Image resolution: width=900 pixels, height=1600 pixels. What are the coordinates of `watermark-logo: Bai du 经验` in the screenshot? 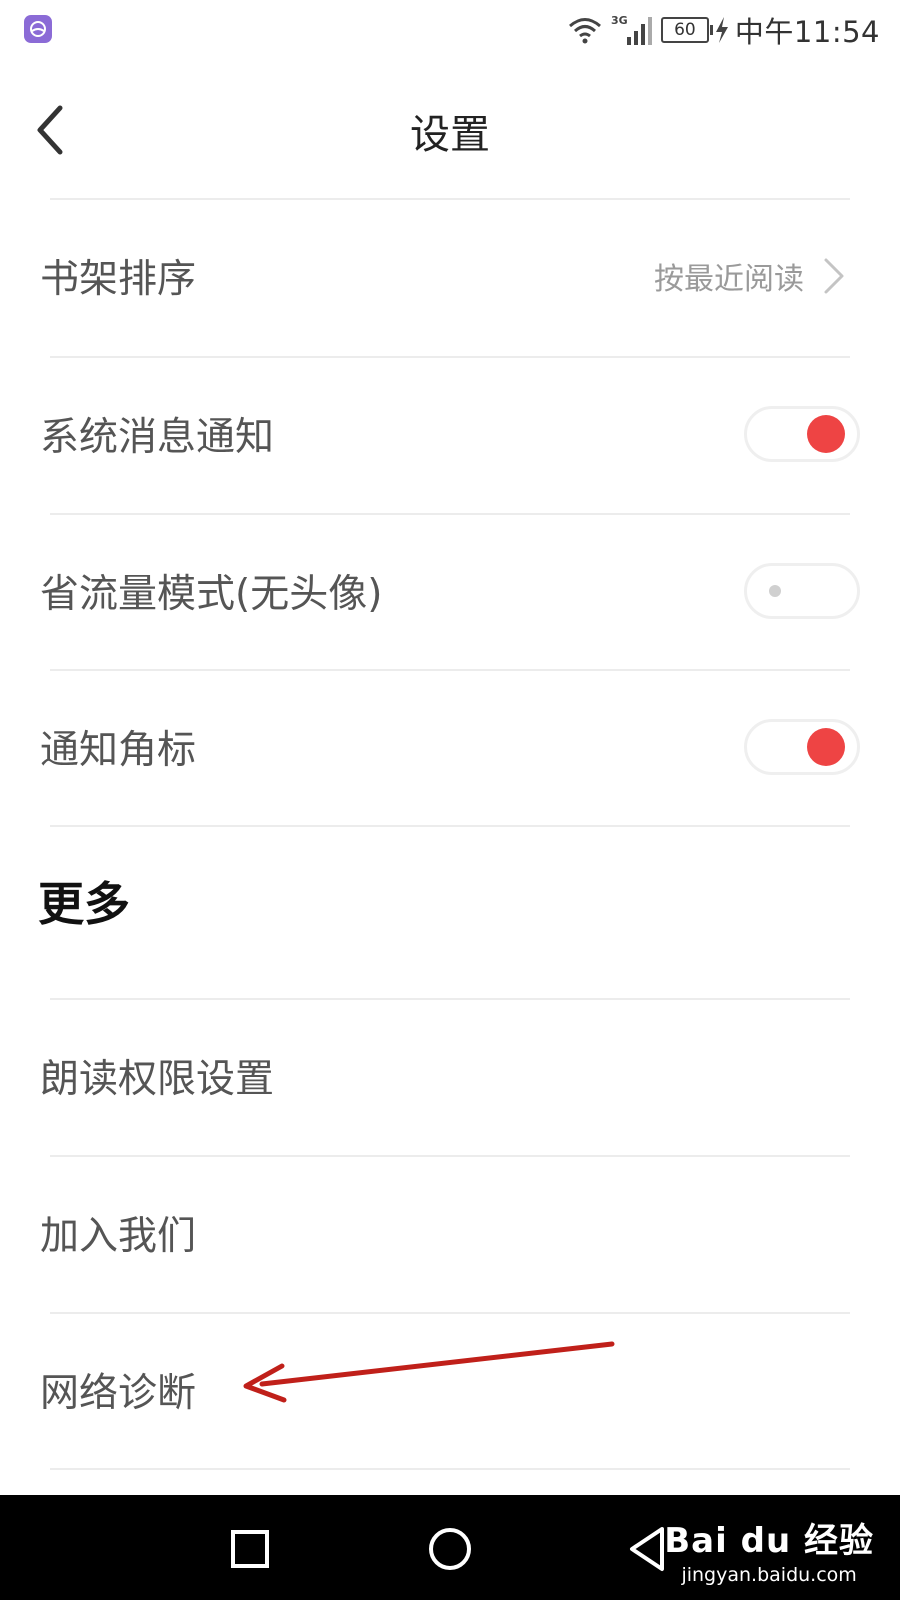 It's located at (769, 1541).